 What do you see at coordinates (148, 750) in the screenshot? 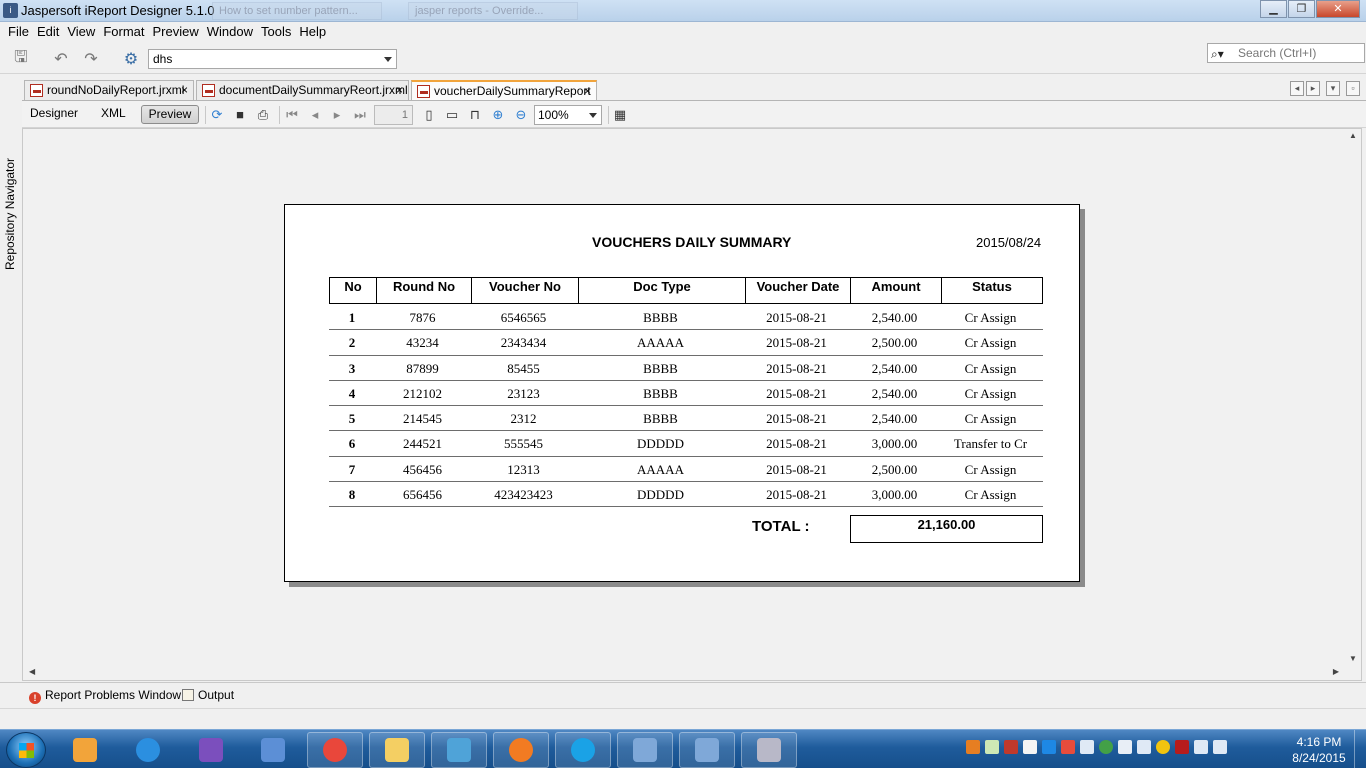
I see `taskbar-internet-explorer-button` at bounding box center [148, 750].